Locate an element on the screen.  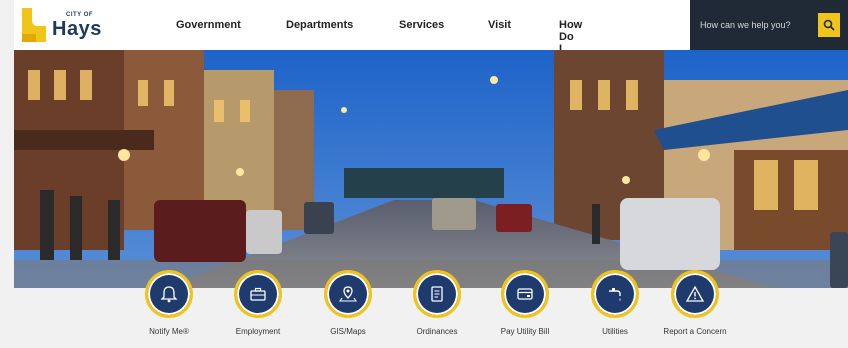
link-label: GIS/Maps is located at coordinates (348, 331).